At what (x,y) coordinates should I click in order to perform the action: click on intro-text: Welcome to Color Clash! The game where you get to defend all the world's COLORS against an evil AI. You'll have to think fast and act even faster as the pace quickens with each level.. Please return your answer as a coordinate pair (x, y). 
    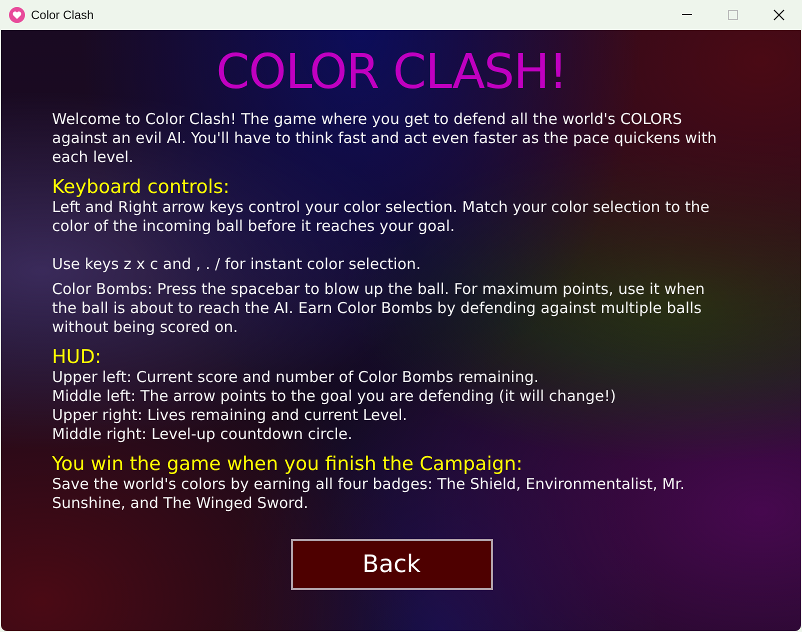
    Looking at the image, I should click on (385, 138).